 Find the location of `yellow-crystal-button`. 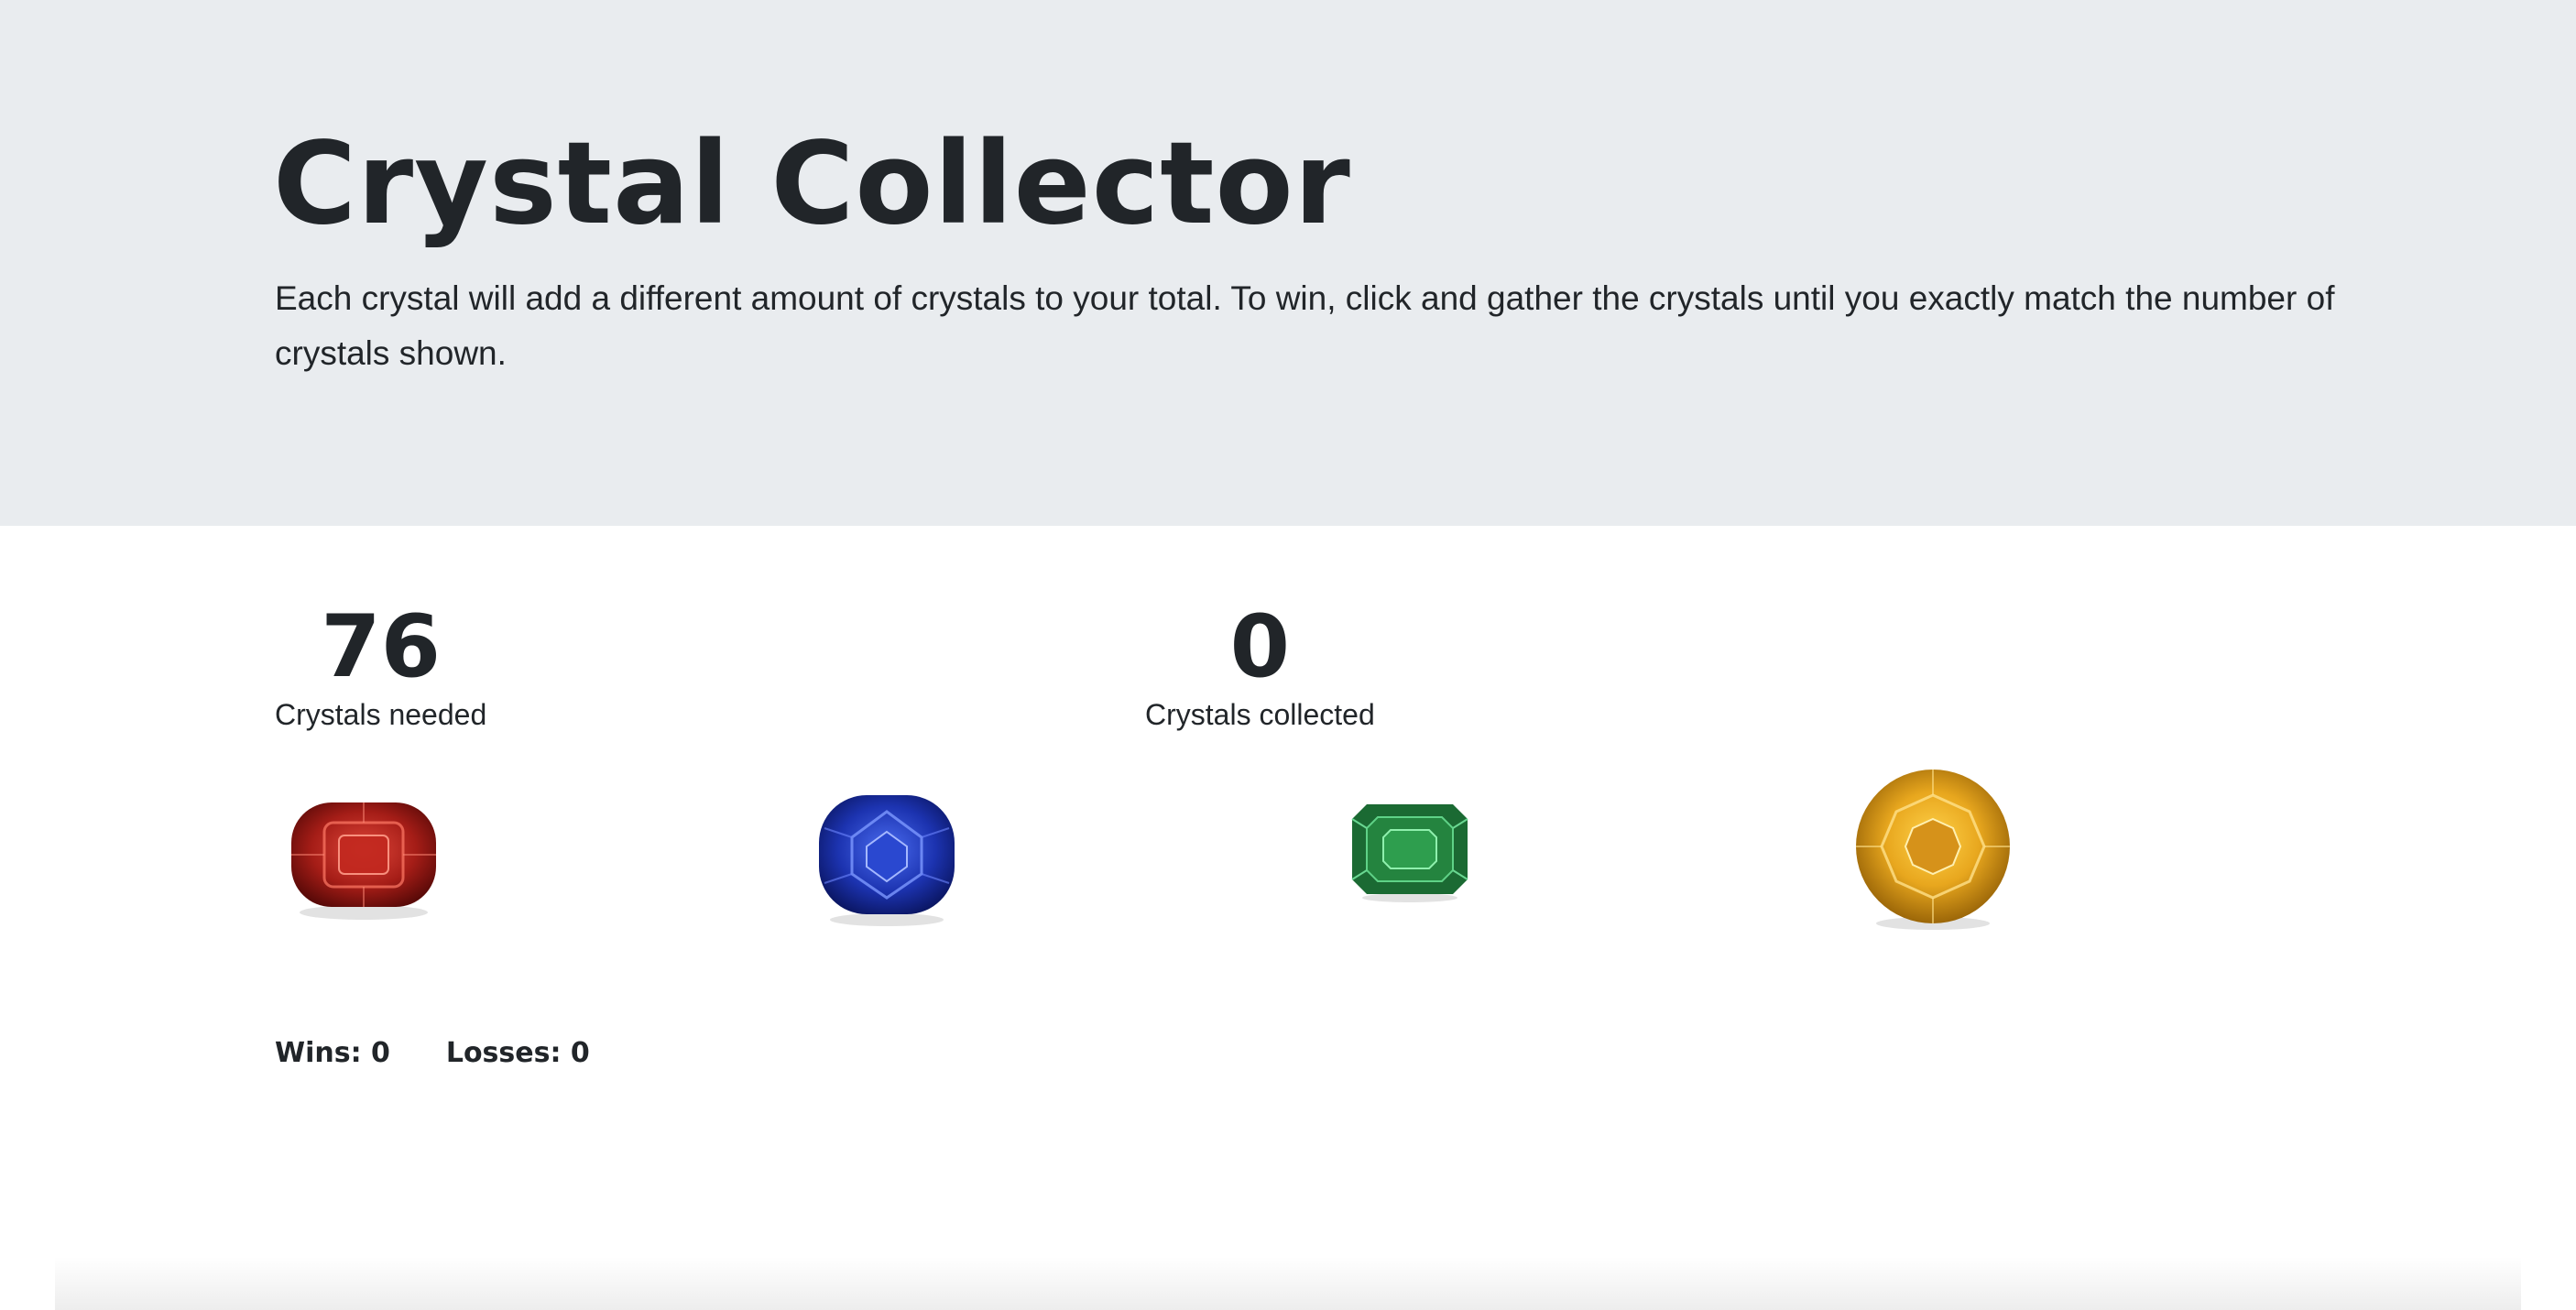

yellow-crystal-button is located at coordinates (1933, 850).